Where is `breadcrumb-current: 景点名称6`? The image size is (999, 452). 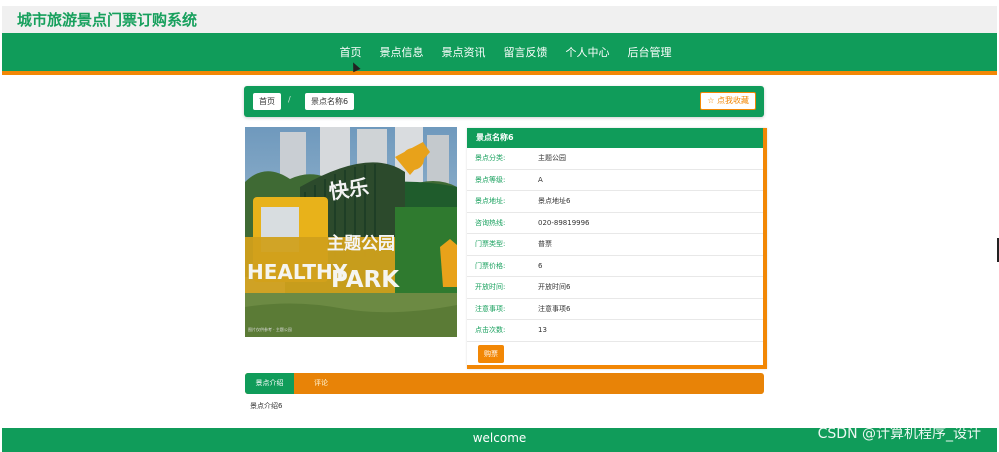 breadcrumb-current: 景点名称6 is located at coordinates (330, 101).